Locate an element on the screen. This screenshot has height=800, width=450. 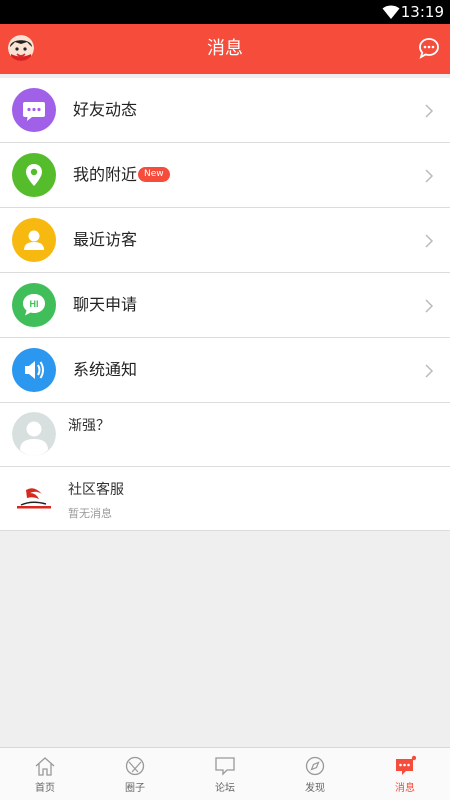
tab-label: 发现 is located at coordinates (315, 788).